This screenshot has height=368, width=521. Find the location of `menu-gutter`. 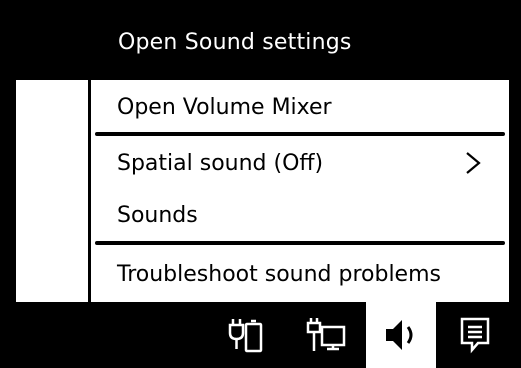

menu-gutter is located at coordinates (53, 191).